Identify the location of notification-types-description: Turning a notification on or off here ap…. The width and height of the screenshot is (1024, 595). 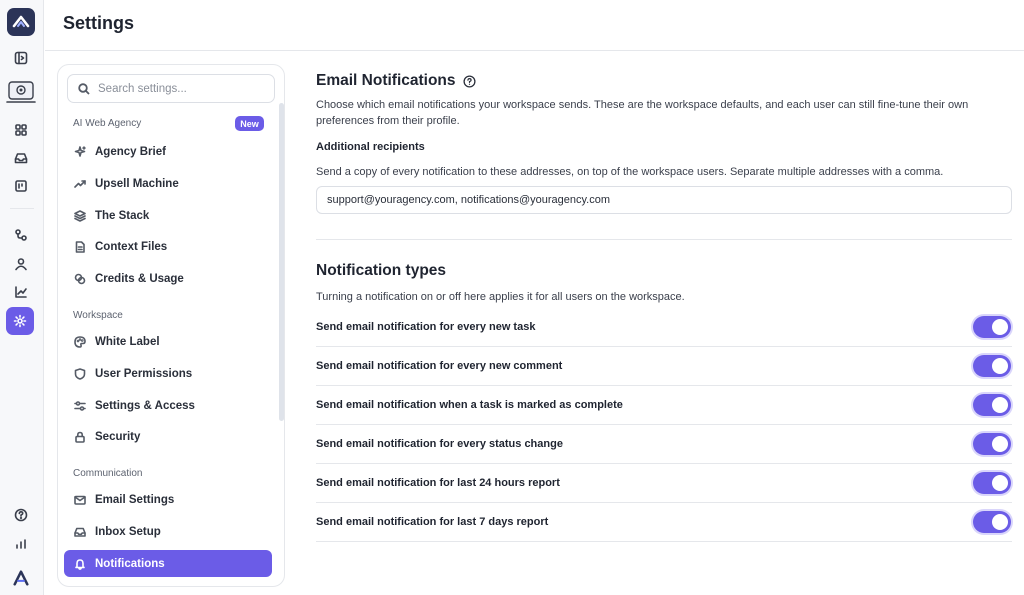
(500, 297).